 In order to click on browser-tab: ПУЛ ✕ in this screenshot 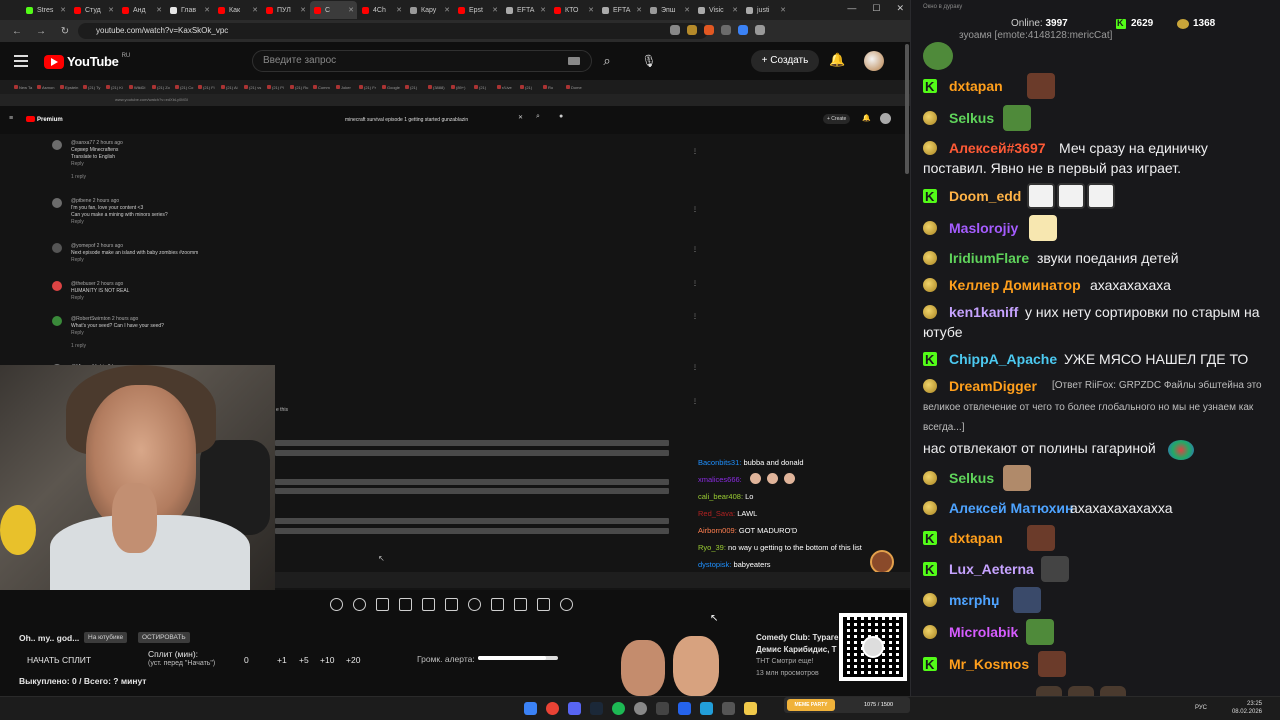, I will do `click(285, 10)`.